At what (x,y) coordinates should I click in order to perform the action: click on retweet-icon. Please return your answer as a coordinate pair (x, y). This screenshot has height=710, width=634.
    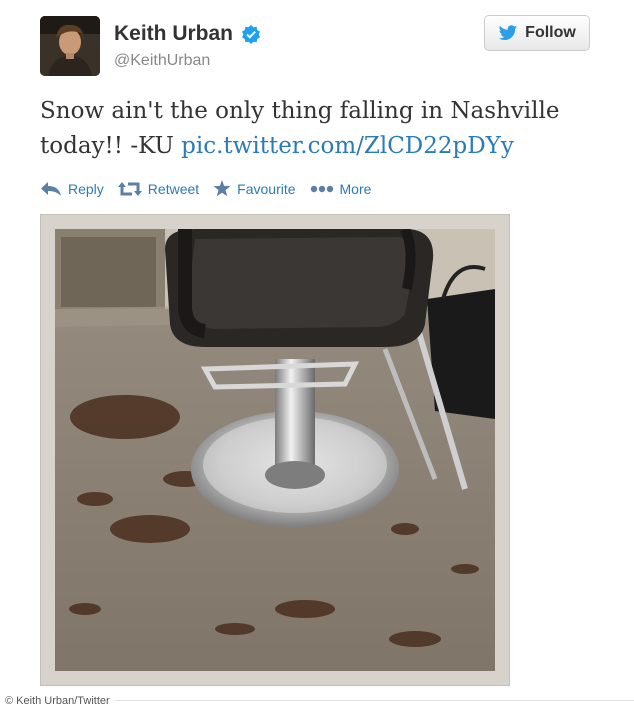
    Looking at the image, I should click on (129, 188).